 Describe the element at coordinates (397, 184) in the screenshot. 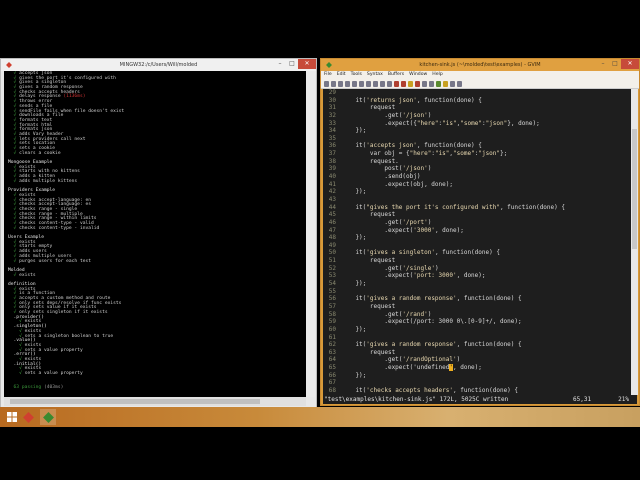

I see `code-text: .expect(obj, done);` at that location.